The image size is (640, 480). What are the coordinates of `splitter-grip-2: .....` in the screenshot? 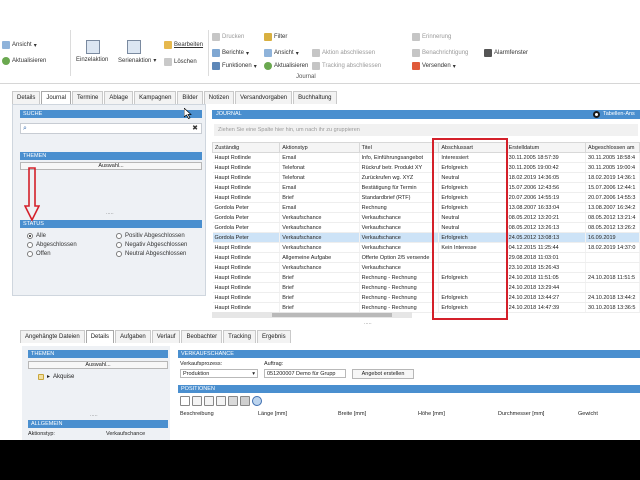 It's located at (368, 323).